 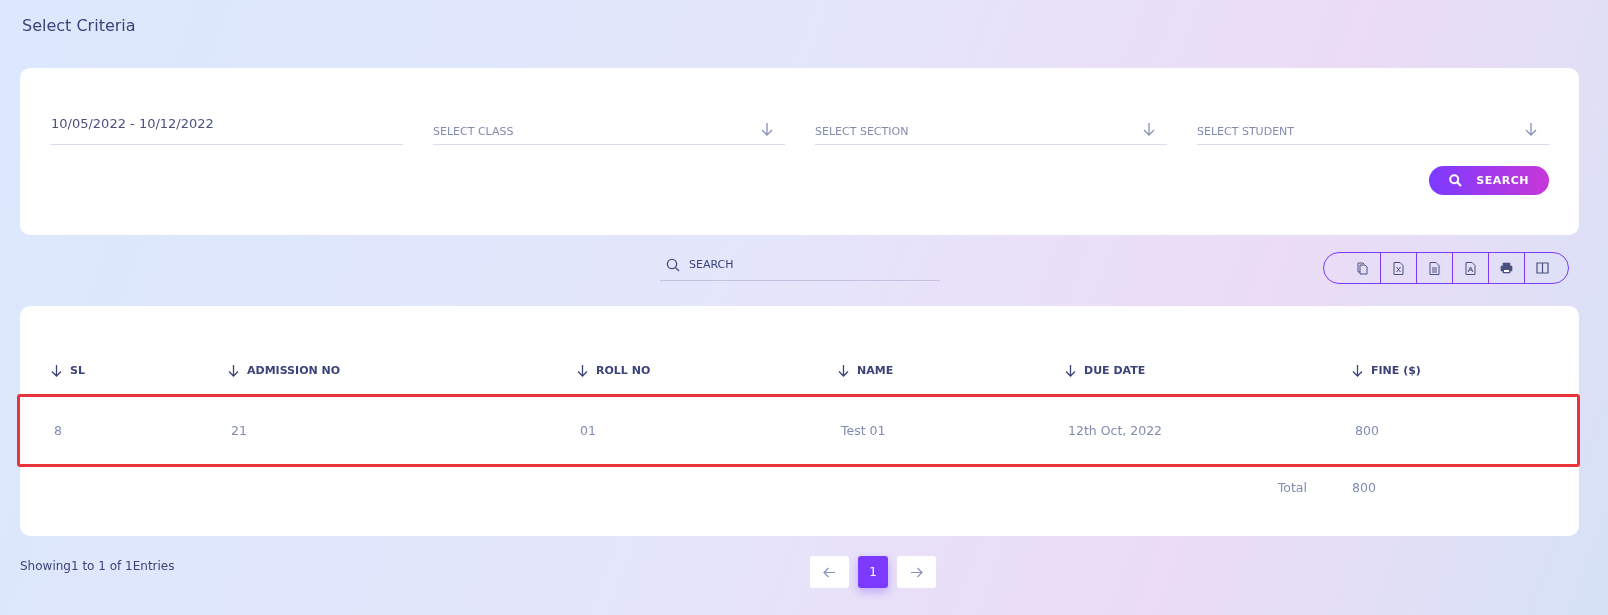 I want to click on arrow-right-icon, so click(x=916, y=572).